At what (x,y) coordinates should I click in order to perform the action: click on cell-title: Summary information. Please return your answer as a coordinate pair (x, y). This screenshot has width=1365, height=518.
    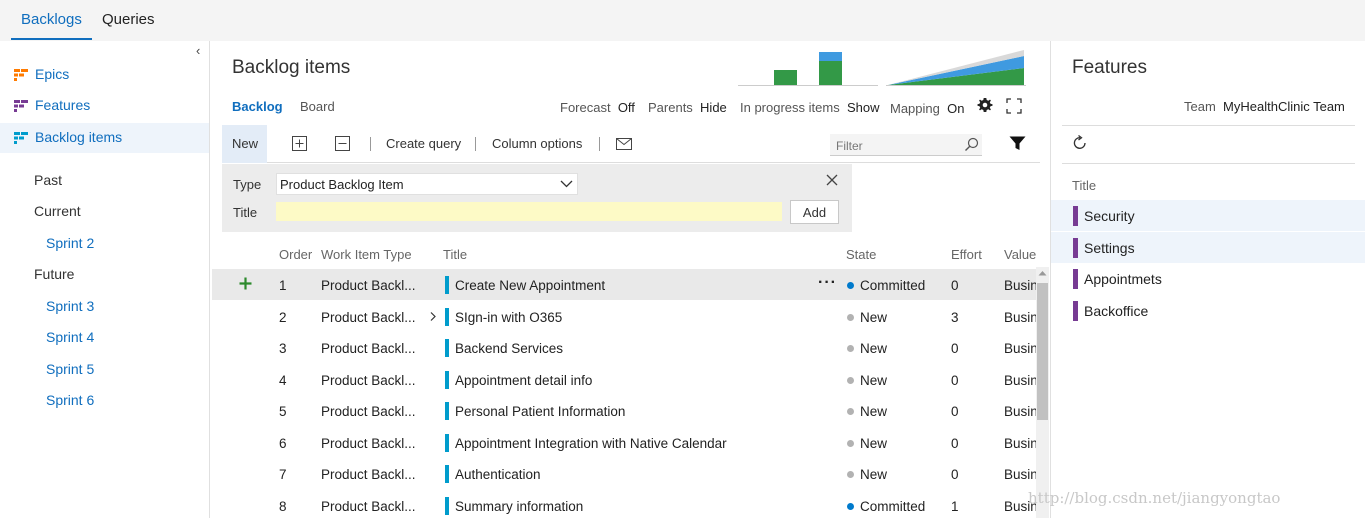
    Looking at the image, I should click on (519, 506).